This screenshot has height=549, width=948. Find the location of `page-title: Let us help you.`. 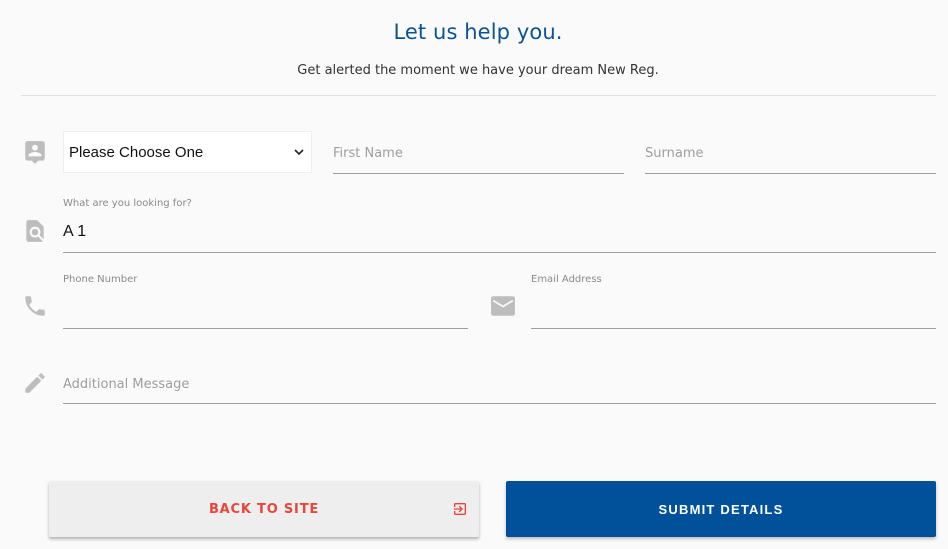

page-title: Let us help you. is located at coordinates (478, 32).